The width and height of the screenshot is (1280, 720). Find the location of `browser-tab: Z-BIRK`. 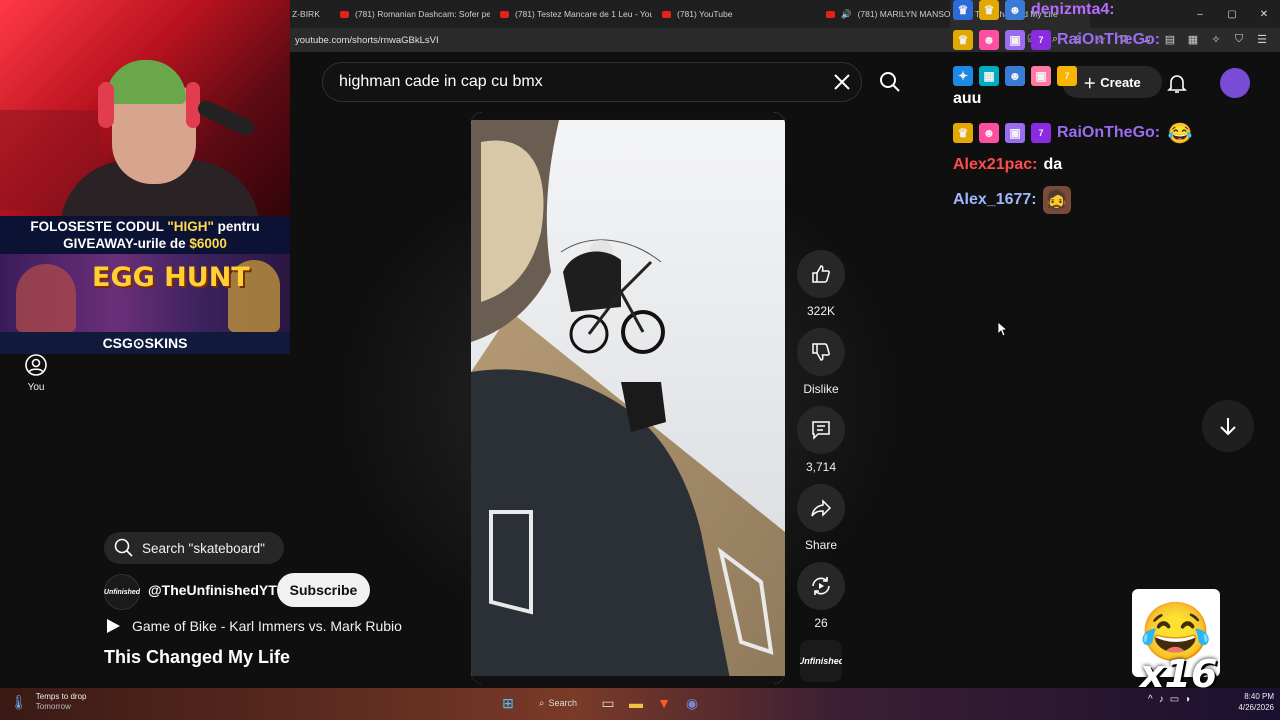

browser-tab: Z-BIRK is located at coordinates (310, 14).